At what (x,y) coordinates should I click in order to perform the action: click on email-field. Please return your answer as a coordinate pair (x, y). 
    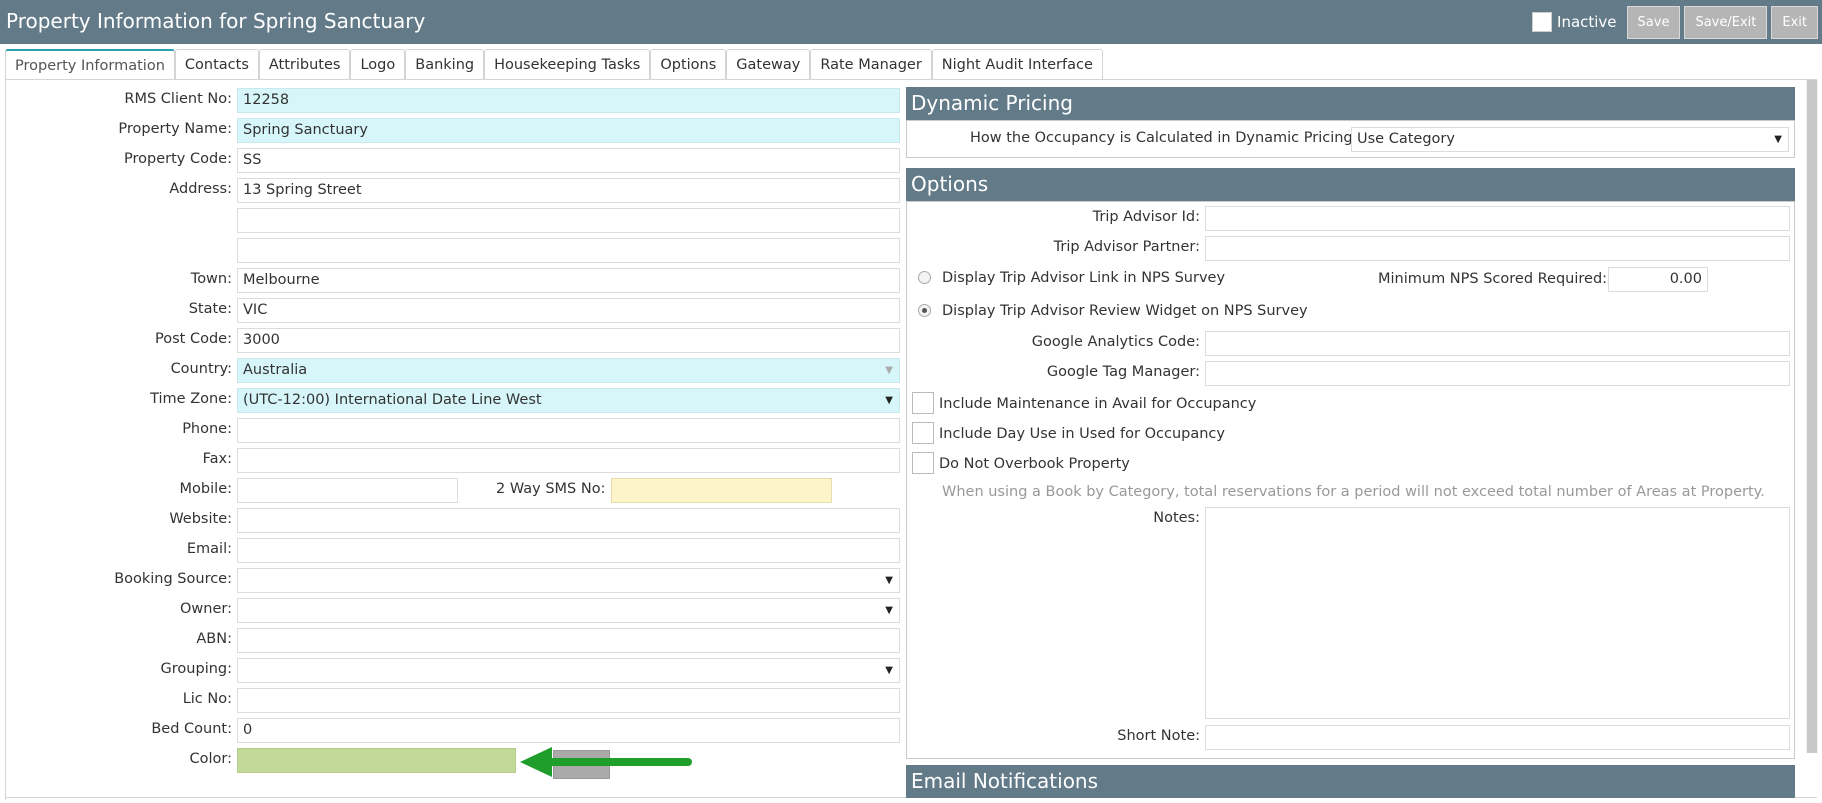
    Looking at the image, I should click on (568, 550).